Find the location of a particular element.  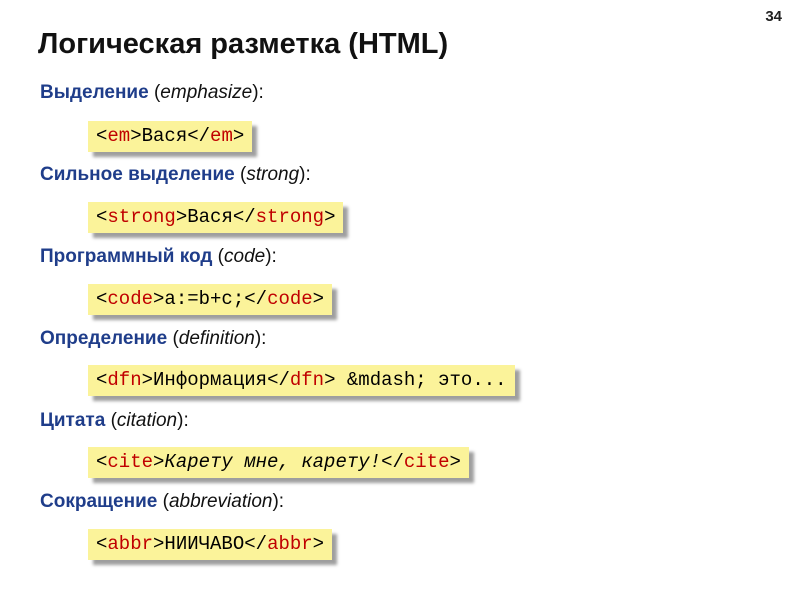

label-ru: Цитата is located at coordinates (73, 420).